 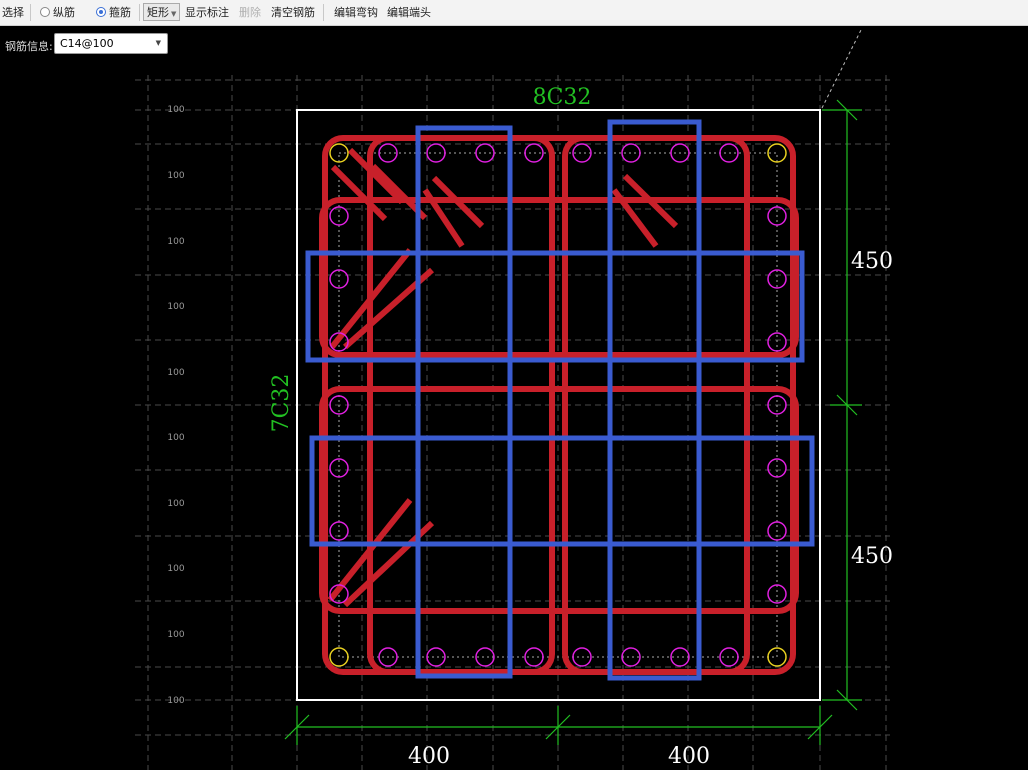 I want to click on dim-label-right-top: 450, so click(x=872, y=261).